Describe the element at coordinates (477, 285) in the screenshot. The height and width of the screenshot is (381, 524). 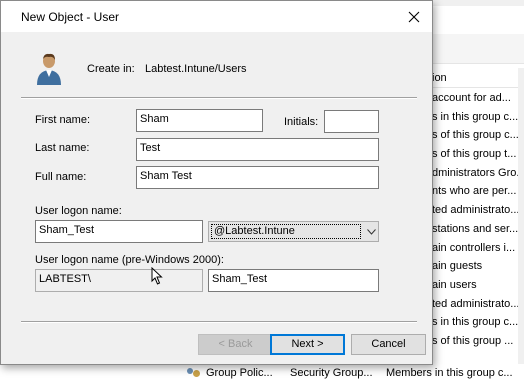
I see `background-description-row: ain users` at that location.